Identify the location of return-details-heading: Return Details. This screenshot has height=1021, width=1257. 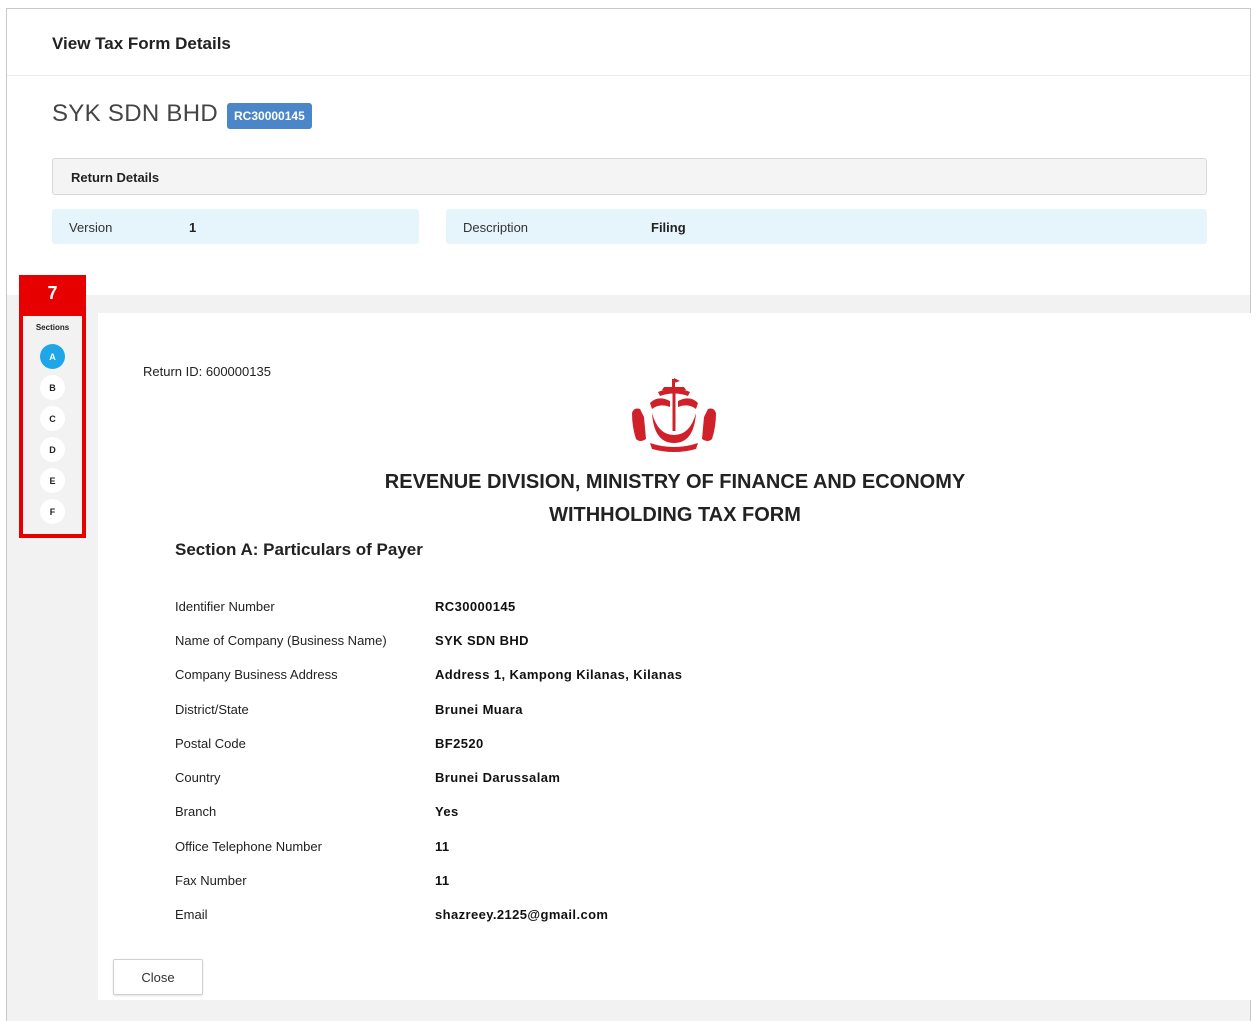
(115, 177).